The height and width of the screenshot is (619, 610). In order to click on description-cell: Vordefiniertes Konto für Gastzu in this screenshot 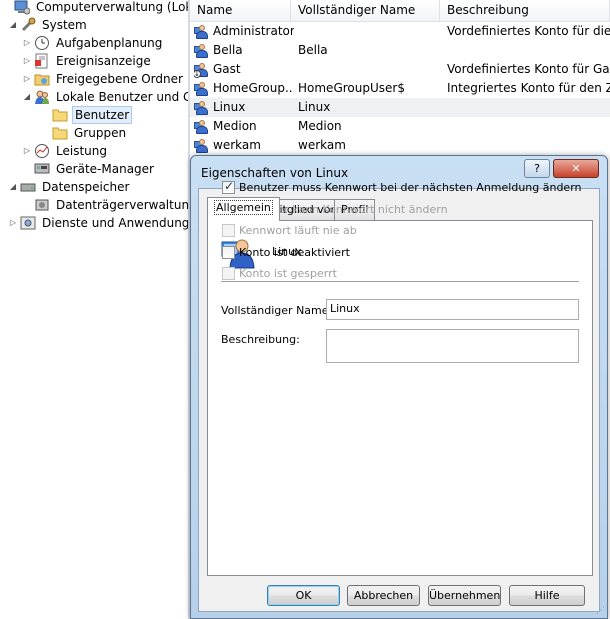, I will do `click(528, 69)`.